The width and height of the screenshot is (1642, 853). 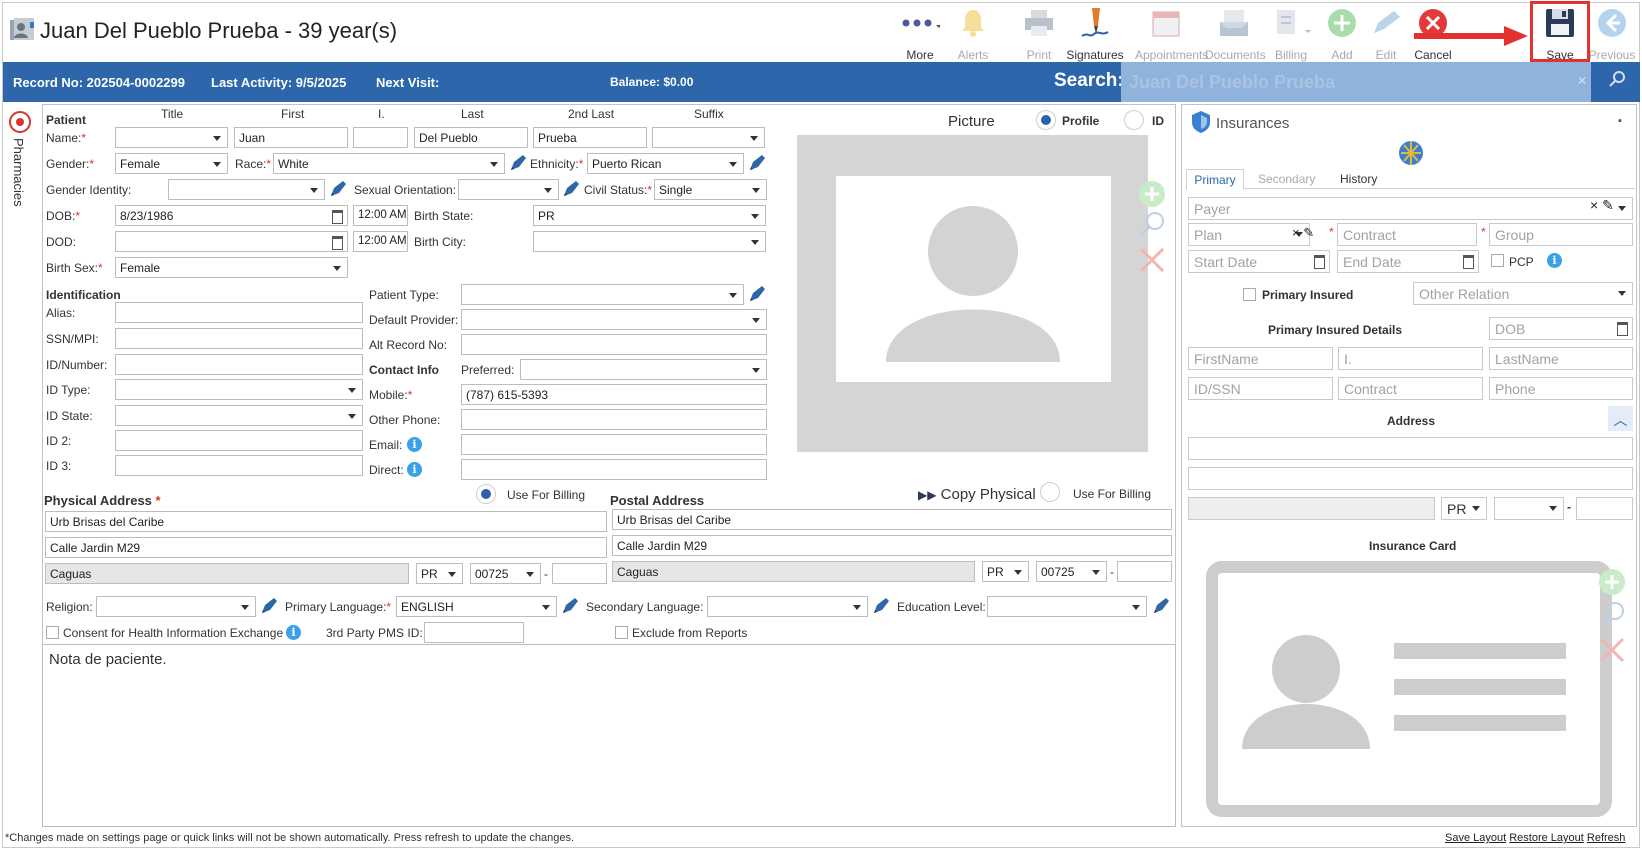 What do you see at coordinates (1618, 80) in the screenshot?
I see `search-icon` at bounding box center [1618, 80].